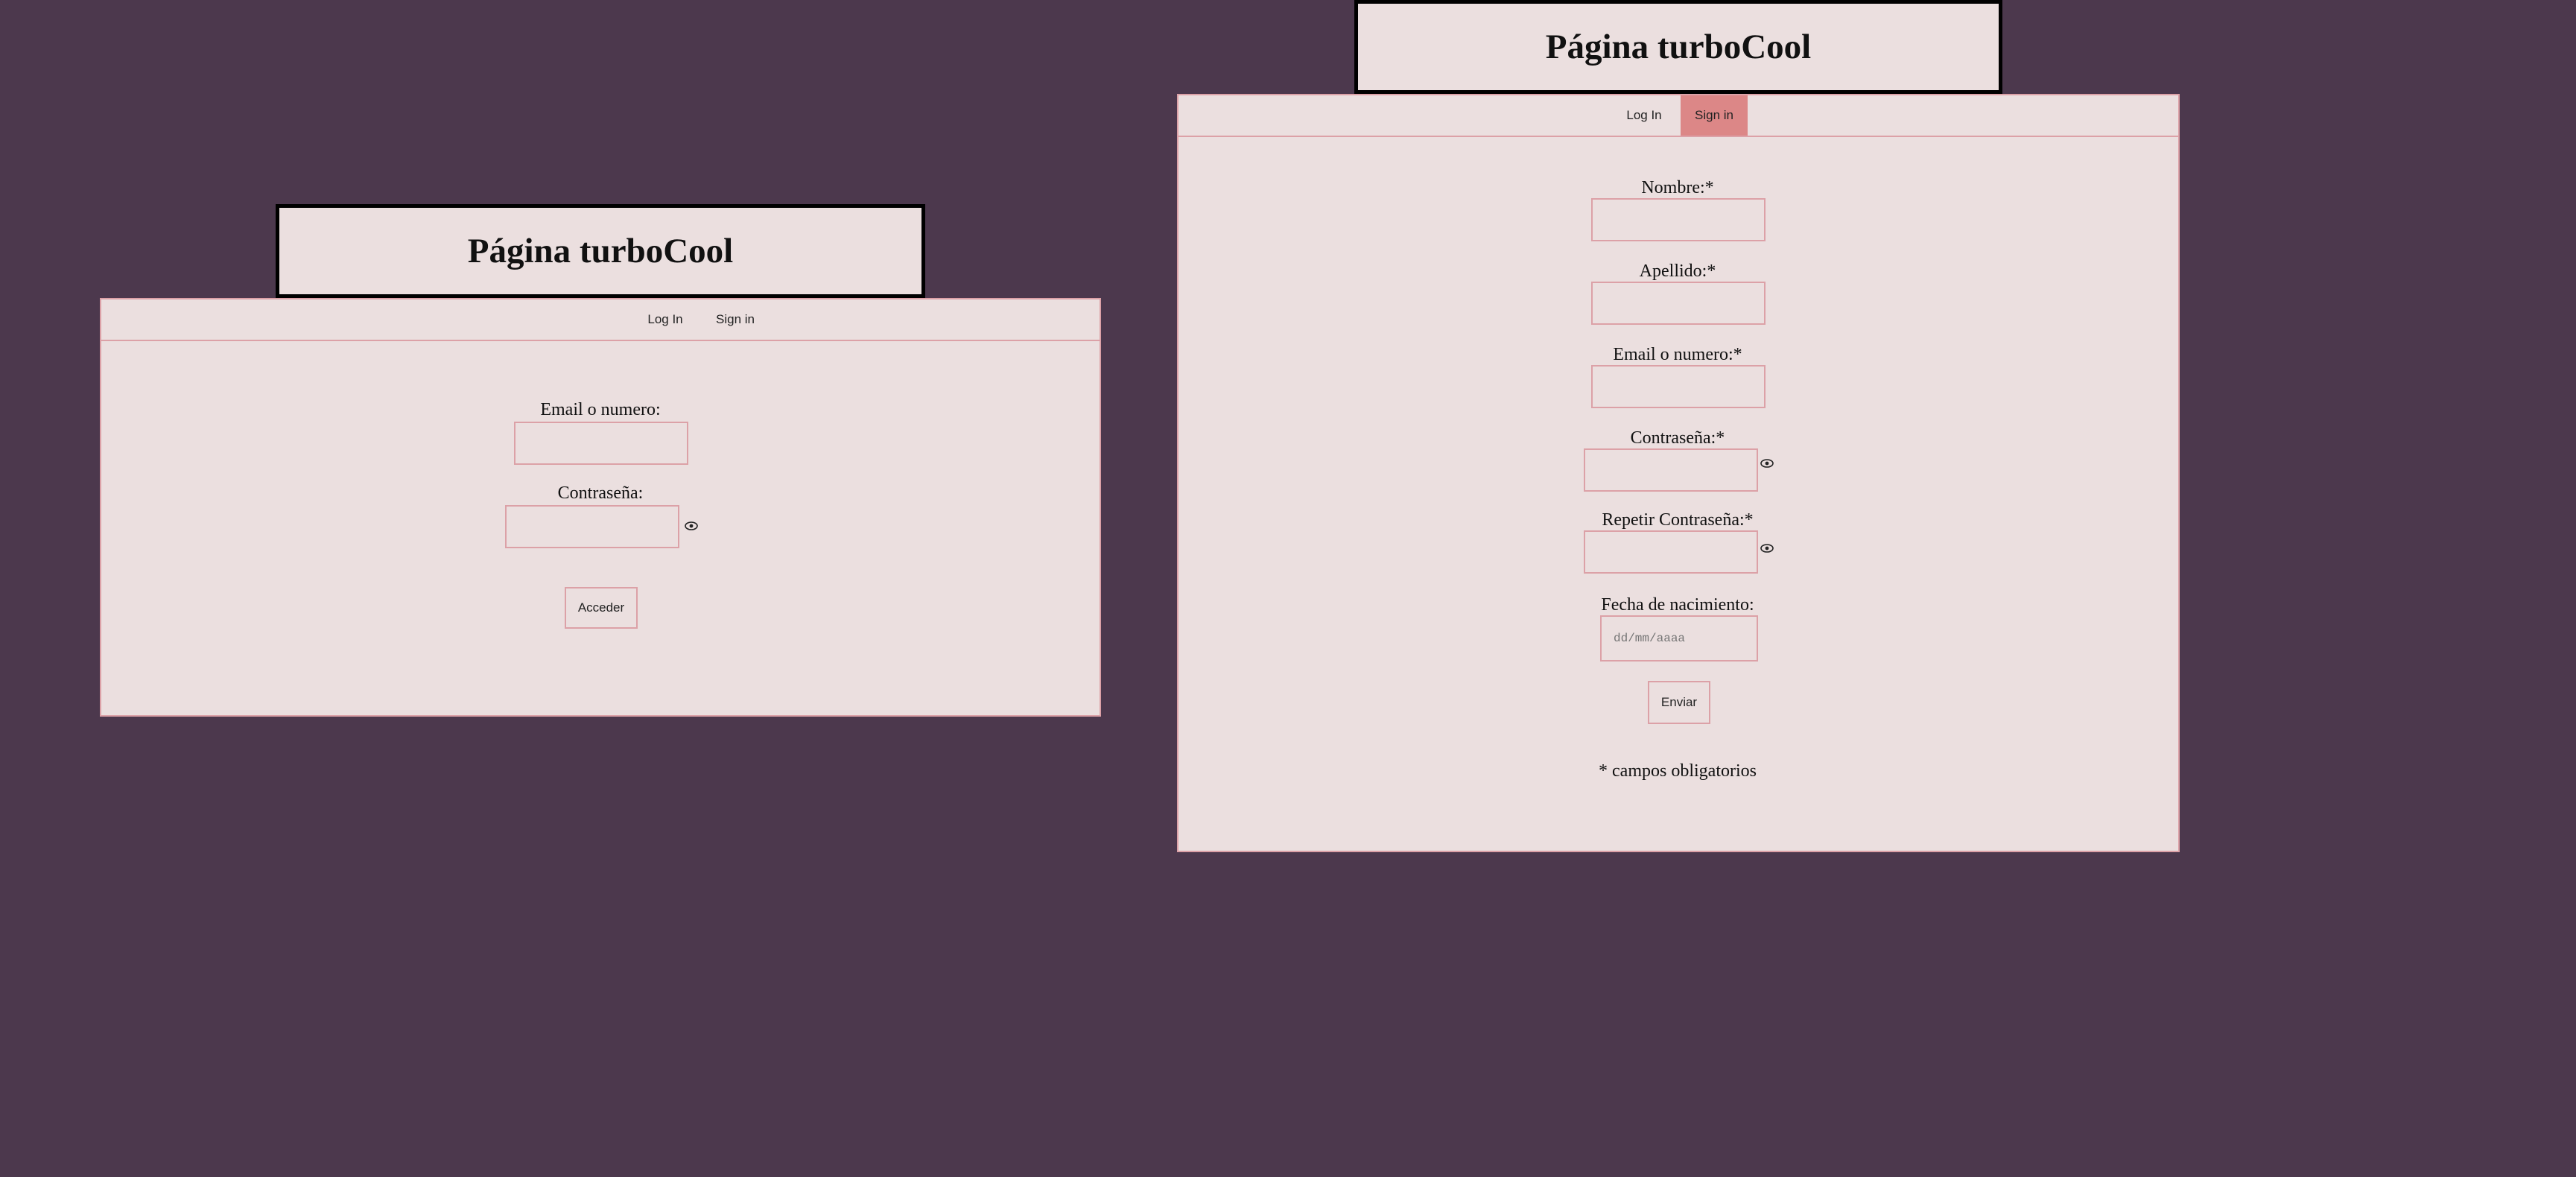 The height and width of the screenshot is (1177, 2576). What do you see at coordinates (1679, 702) in the screenshot?
I see `enviar-button: Enviar` at bounding box center [1679, 702].